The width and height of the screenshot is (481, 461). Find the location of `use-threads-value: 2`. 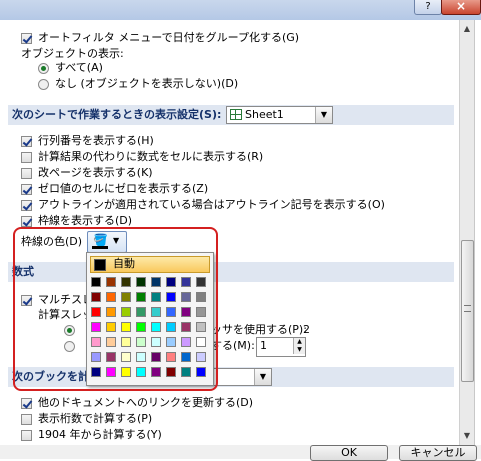

use-threads-value: 2 is located at coordinates (306, 329).